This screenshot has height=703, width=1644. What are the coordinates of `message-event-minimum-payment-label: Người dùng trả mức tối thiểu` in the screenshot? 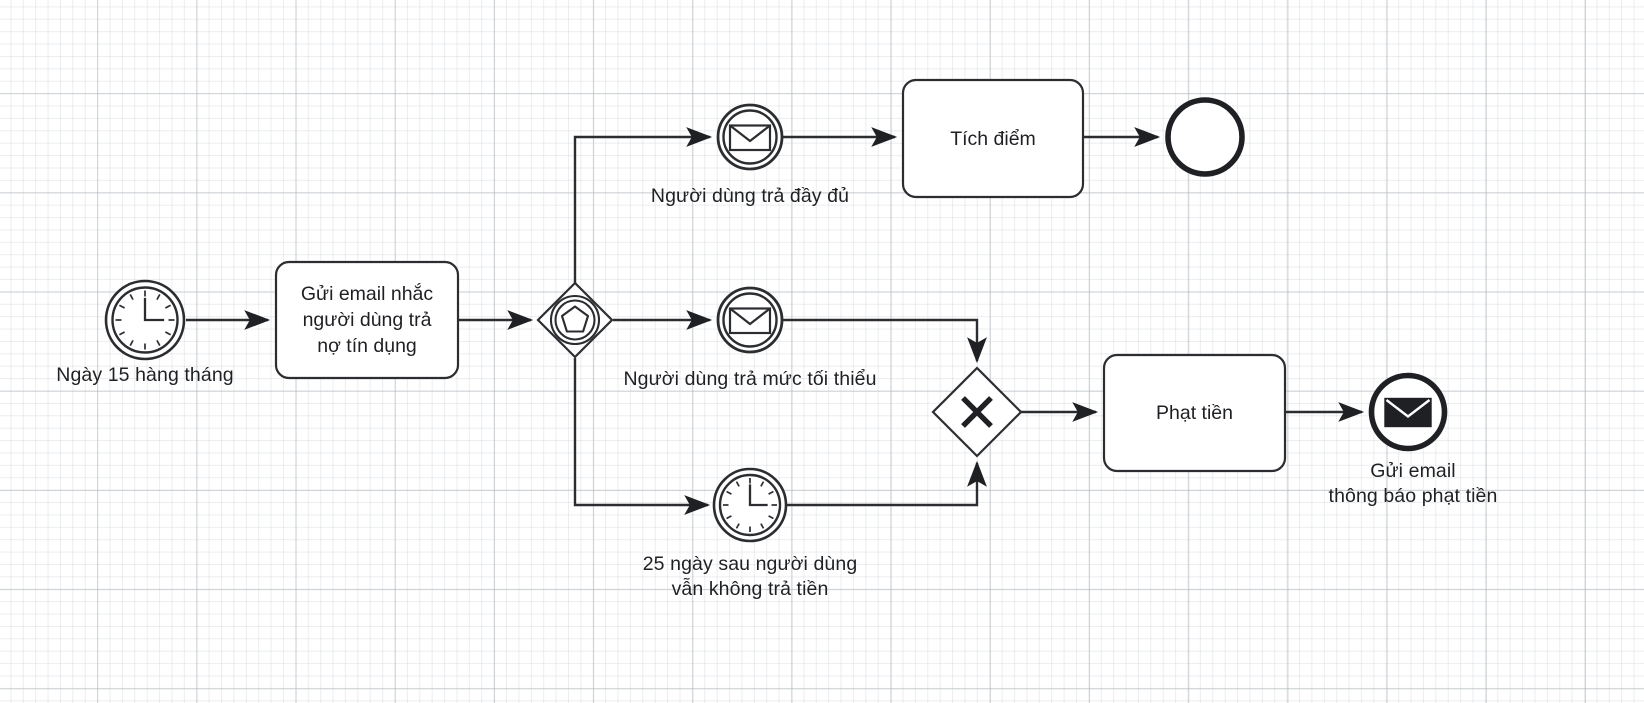 It's located at (750, 379).